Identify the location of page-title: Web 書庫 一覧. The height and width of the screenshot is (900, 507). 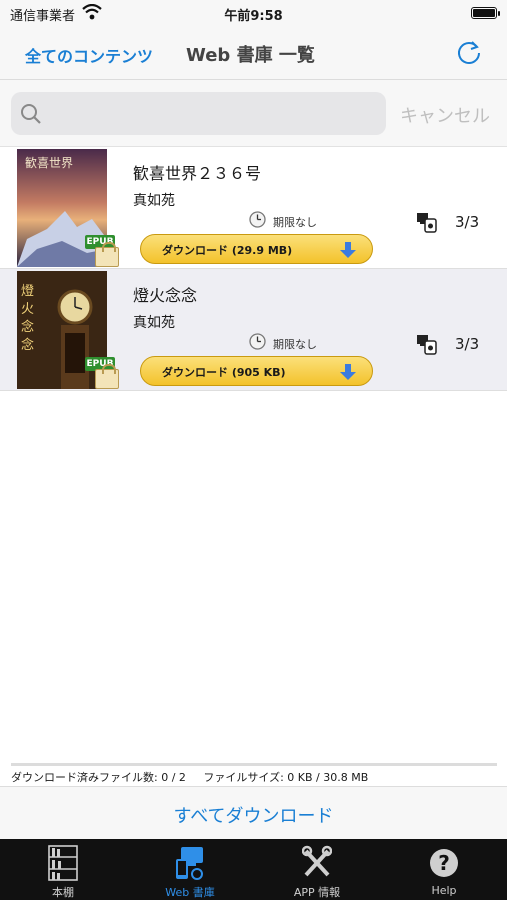
(250, 55).